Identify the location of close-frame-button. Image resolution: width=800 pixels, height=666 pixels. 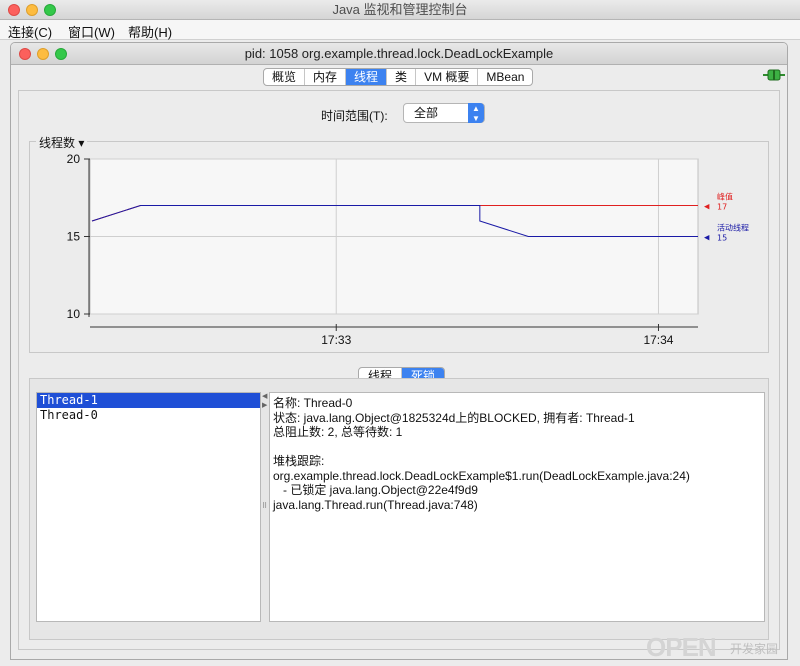
(25, 54).